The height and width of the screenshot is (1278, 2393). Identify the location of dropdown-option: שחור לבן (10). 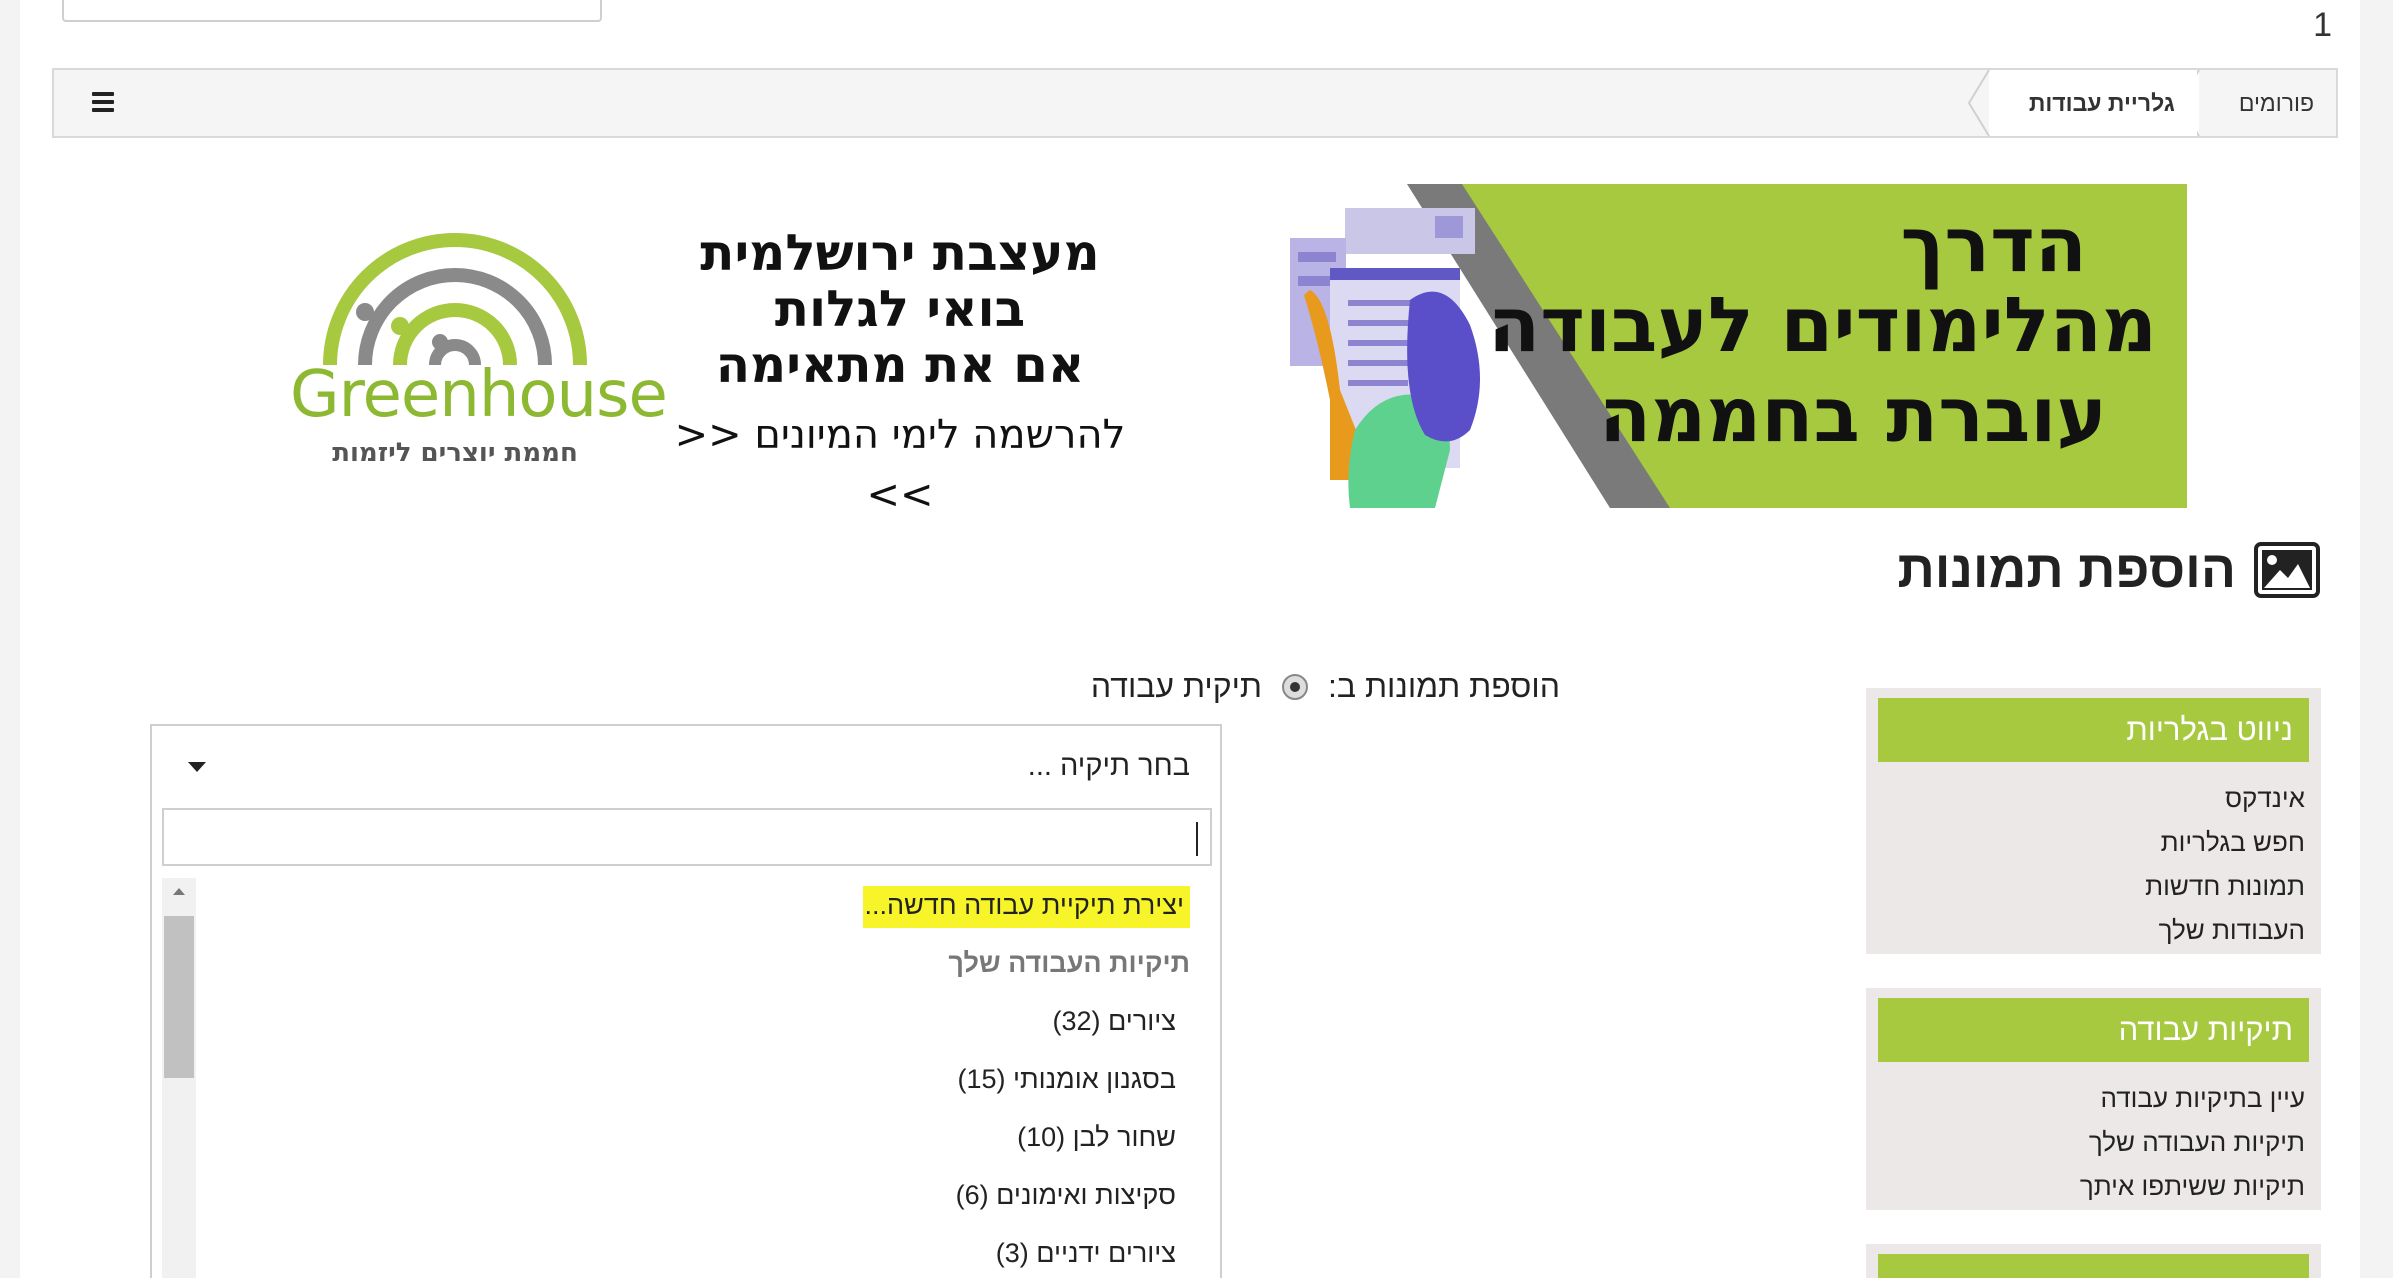
(707, 1137).